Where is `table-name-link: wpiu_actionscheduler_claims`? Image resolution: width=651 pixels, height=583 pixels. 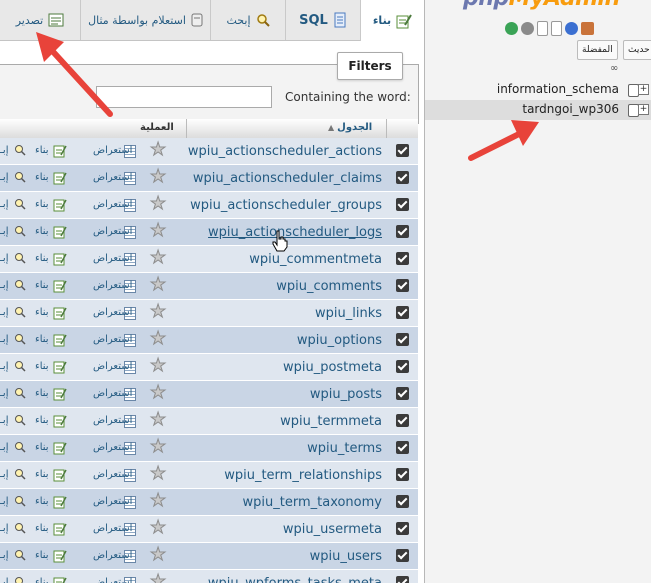 table-name-link: wpiu_actionscheduler_claims is located at coordinates (287, 178).